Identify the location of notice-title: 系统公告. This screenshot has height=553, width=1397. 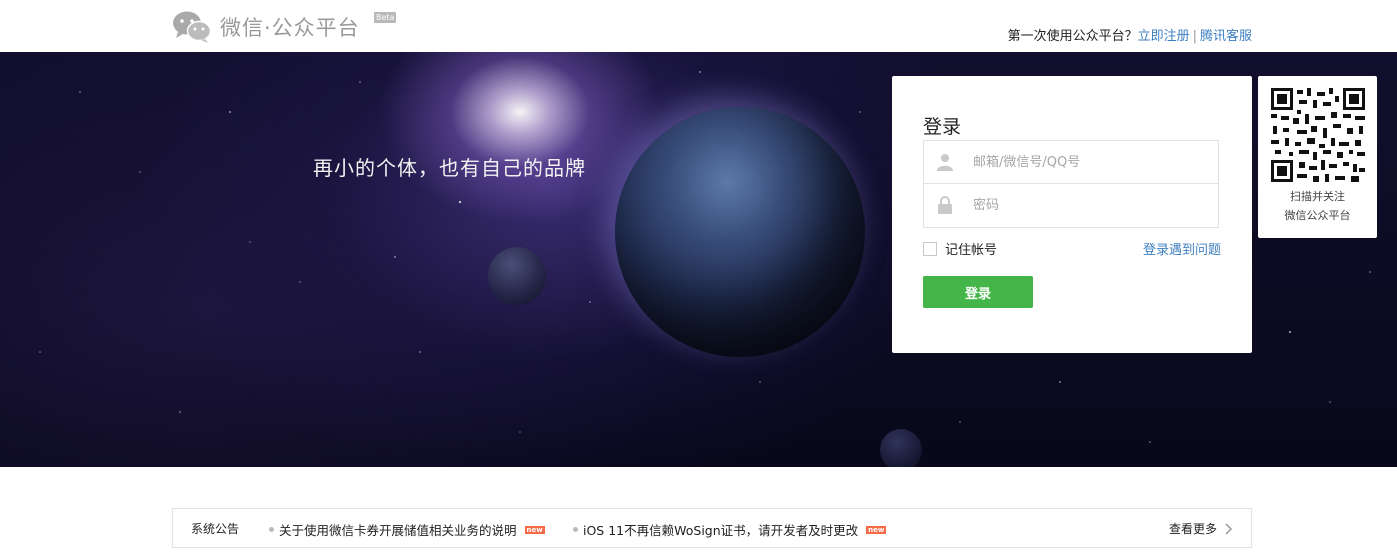
(215, 529).